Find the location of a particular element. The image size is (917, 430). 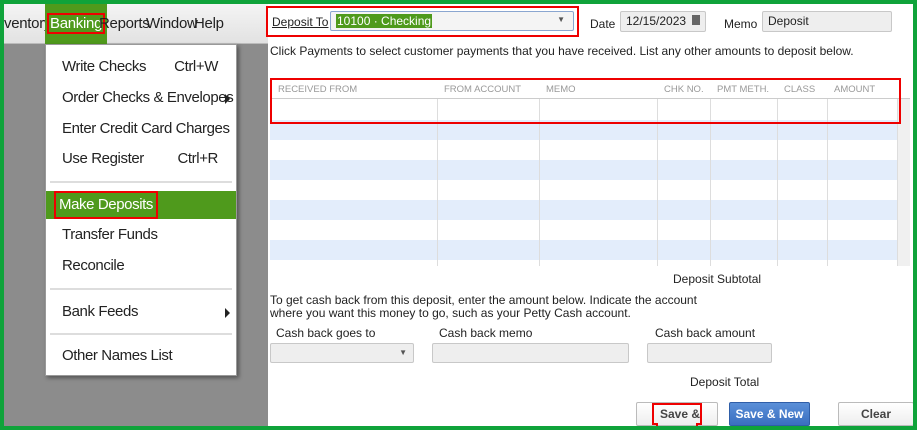

menu-banking-label: Banking is located at coordinates (76, 23).